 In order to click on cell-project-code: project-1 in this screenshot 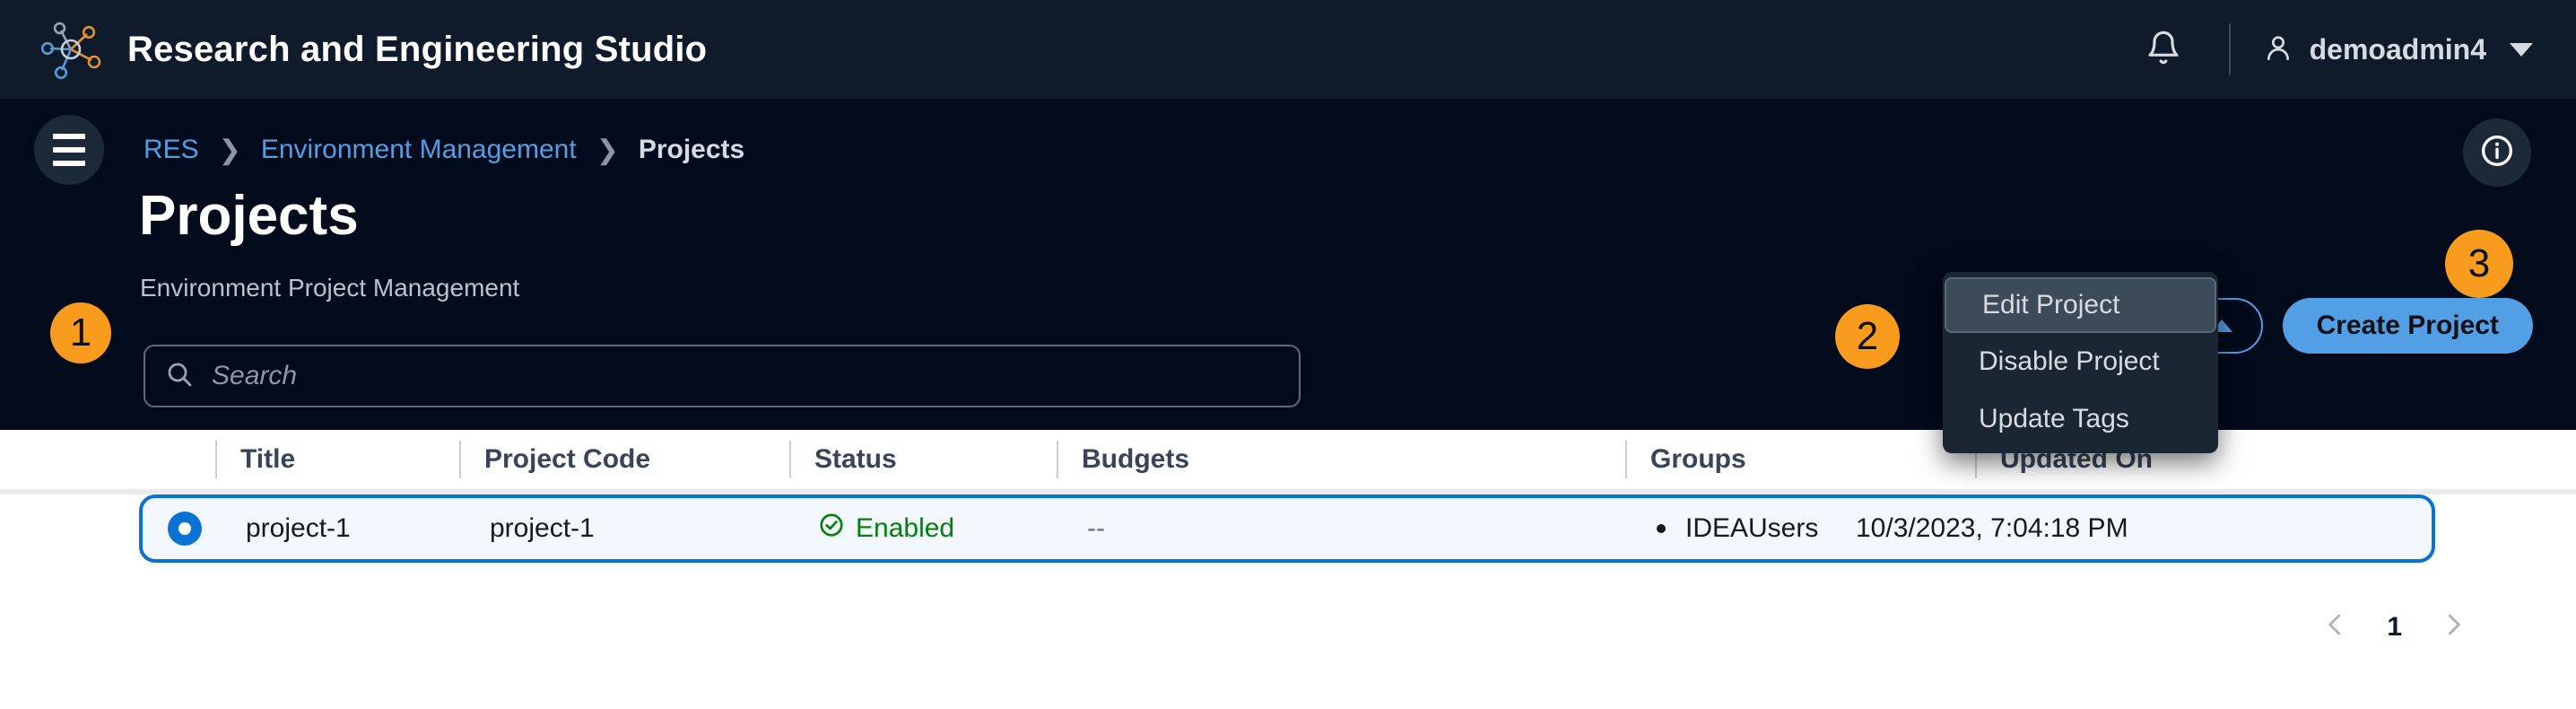, I will do `click(542, 528)`.